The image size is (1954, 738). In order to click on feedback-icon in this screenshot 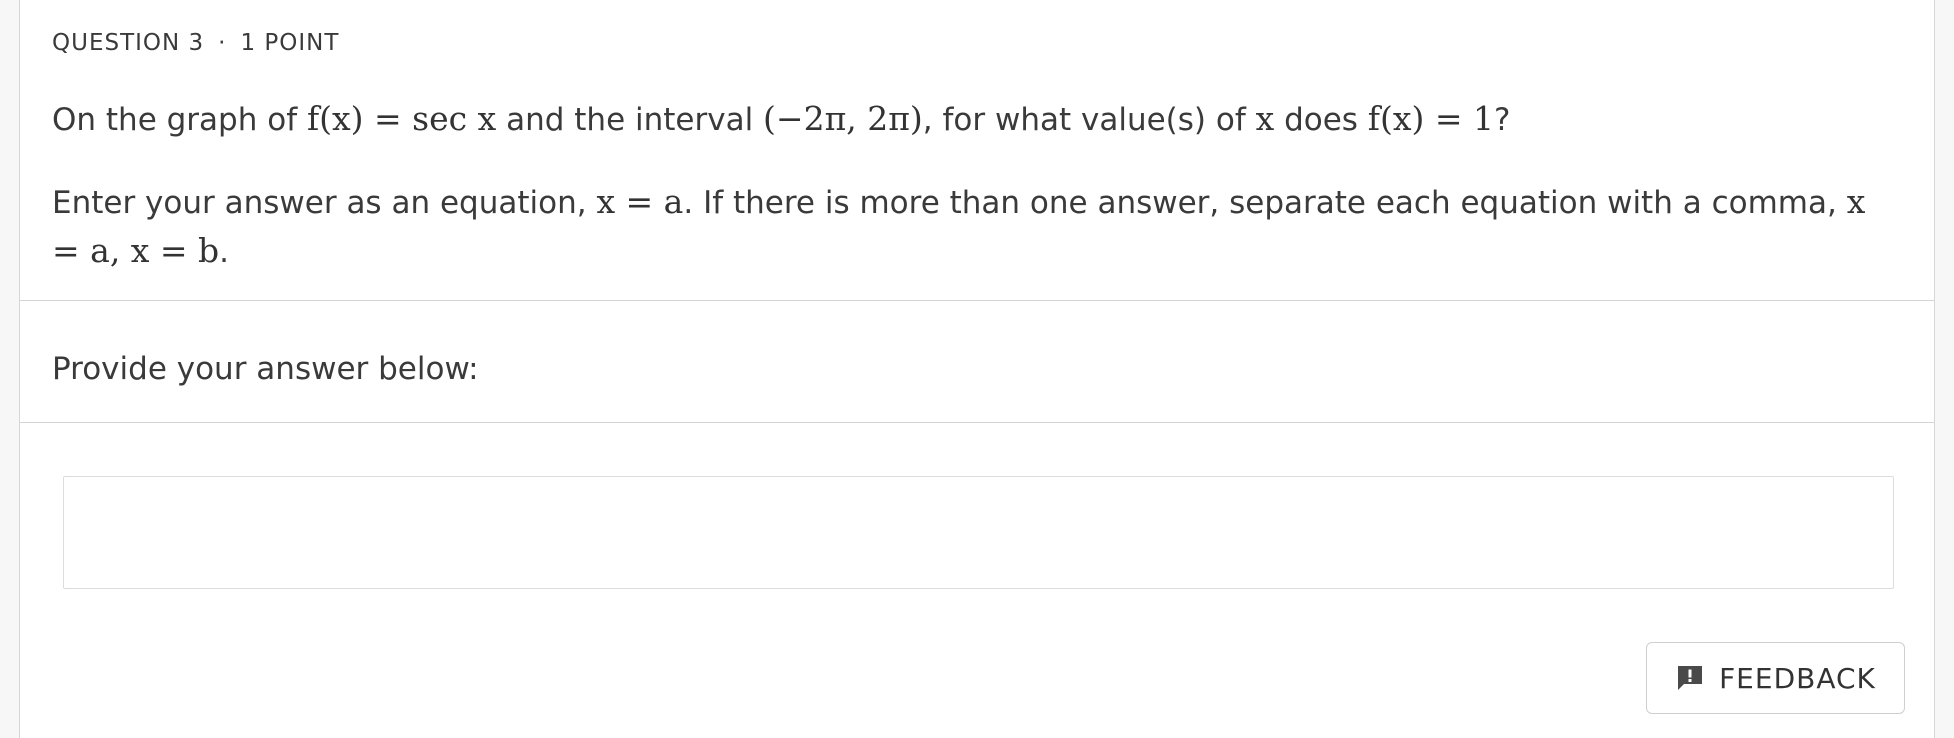, I will do `click(1690, 678)`.